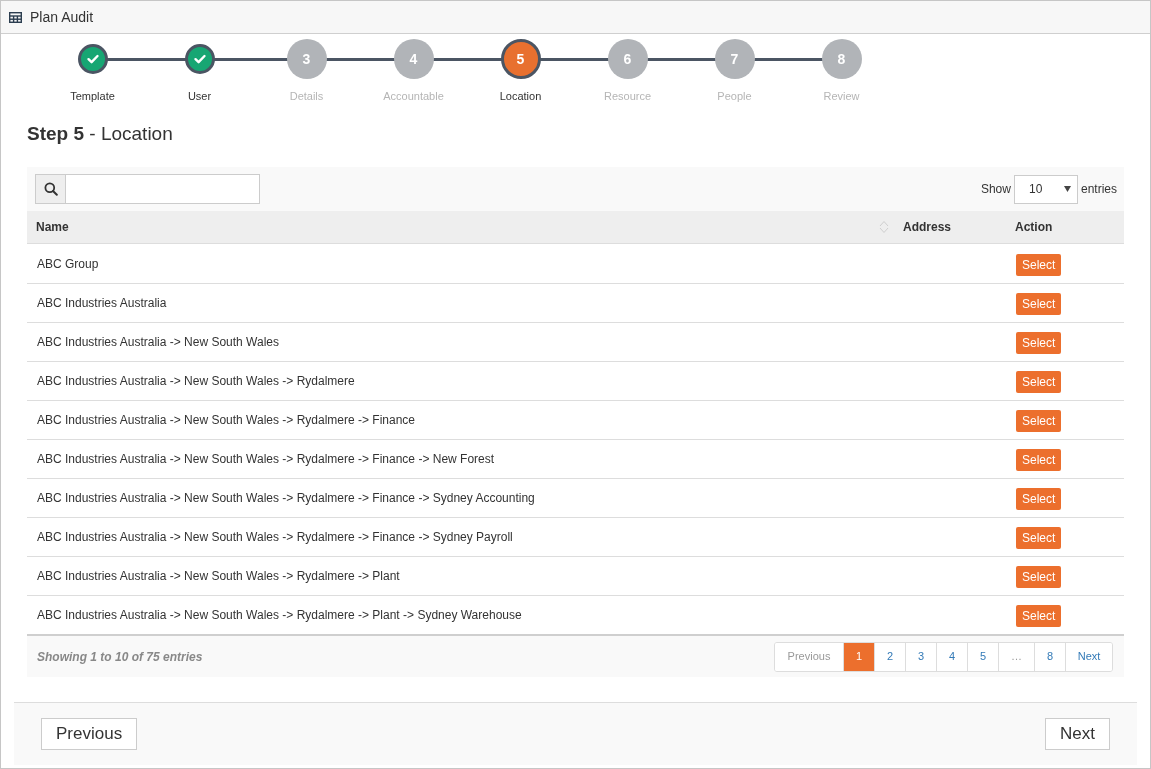 The width and height of the screenshot is (1151, 769). I want to click on step-label: Accountable, so click(413, 96).